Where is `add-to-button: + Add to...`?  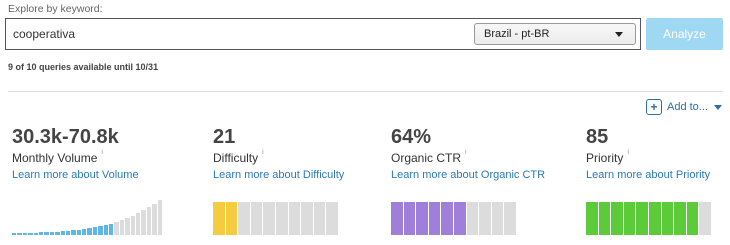
add-to-button: + Add to... is located at coordinates (684, 107).